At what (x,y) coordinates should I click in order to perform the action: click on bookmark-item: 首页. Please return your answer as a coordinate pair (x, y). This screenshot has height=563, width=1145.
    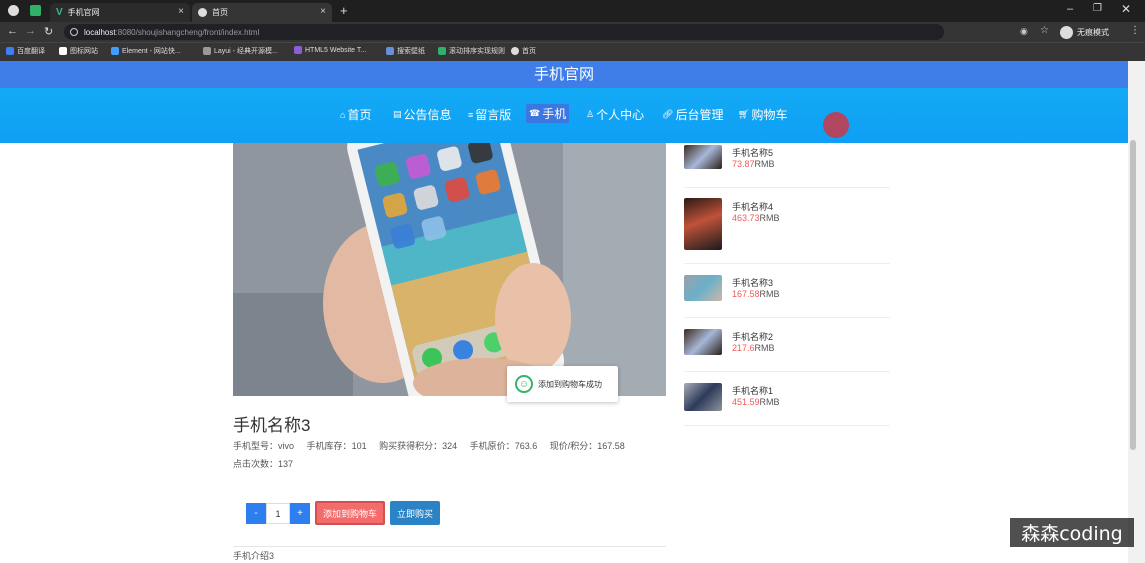
    Looking at the image, I should click on (523, 51).